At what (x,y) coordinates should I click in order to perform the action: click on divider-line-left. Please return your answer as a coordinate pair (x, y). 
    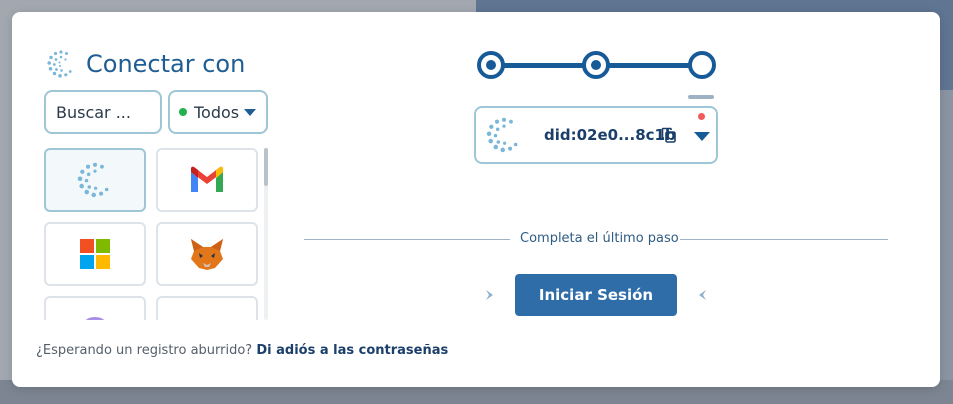
    Looking at the image, I should click on (407, 239).